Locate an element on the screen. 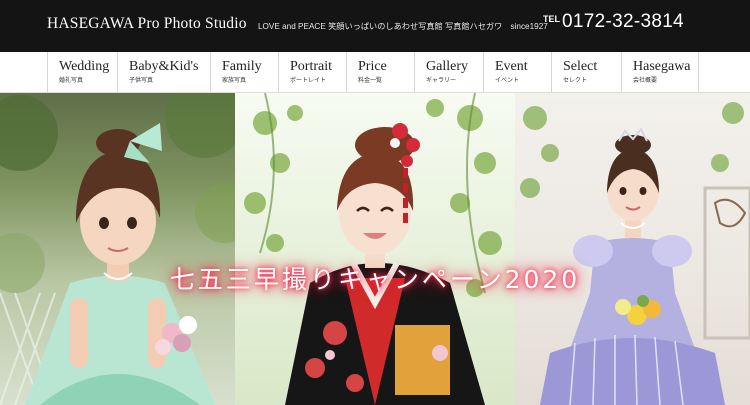  nav-sublabel: イベント is located at coordinates (507, 80).